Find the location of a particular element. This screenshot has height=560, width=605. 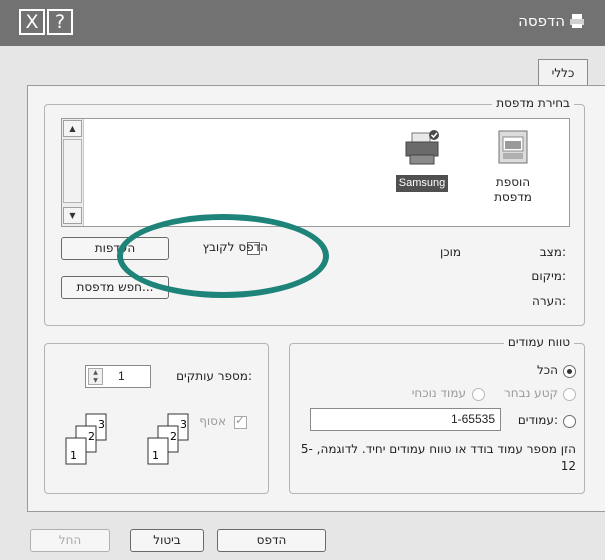

selection-label: קטע נבחר is located at coordinates (531, 393).